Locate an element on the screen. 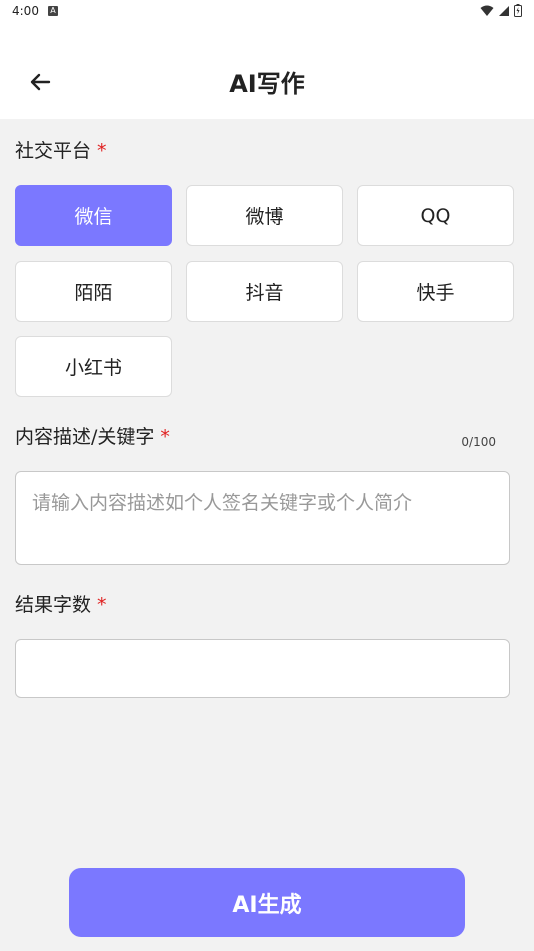 The image size is (534, 951). description-label-text: 内容描述/关键字 is located at coordinates (85, 437).